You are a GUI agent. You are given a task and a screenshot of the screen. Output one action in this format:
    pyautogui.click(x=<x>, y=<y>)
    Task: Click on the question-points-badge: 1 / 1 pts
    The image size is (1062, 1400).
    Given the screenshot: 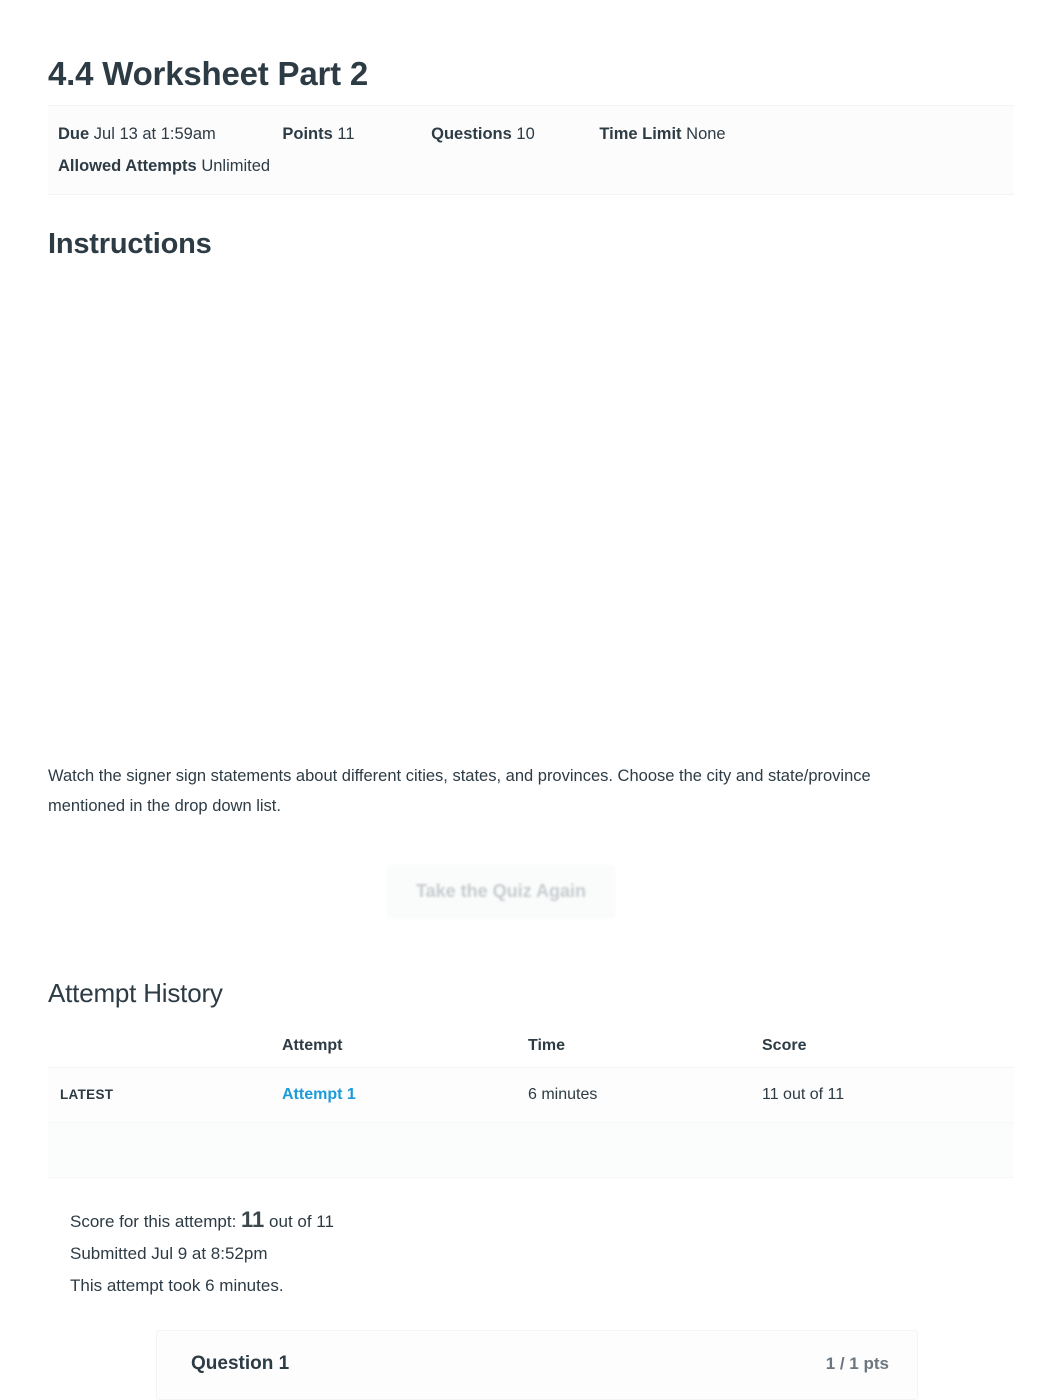 What is the action you would take?
    pyautogui.click(x=857, y=1364)
    